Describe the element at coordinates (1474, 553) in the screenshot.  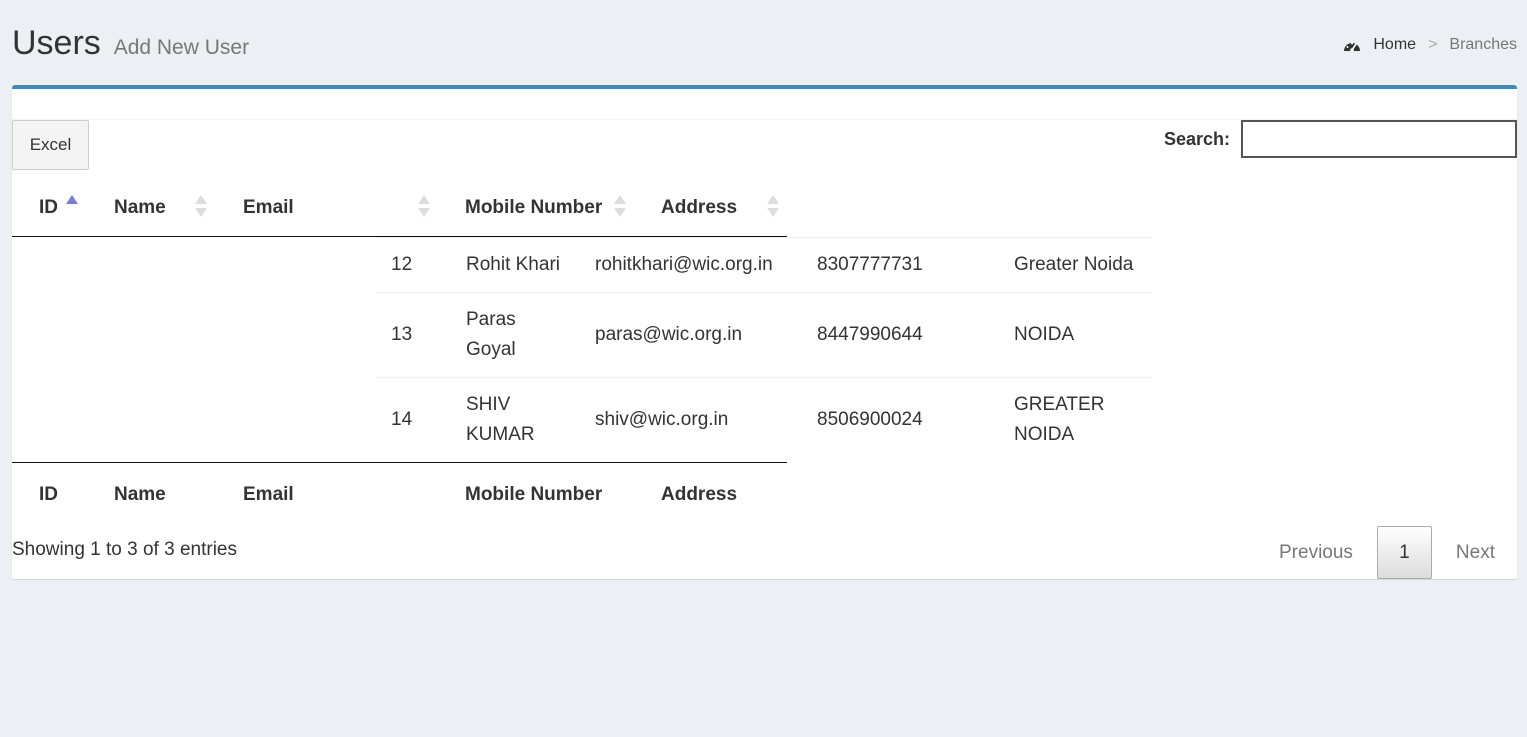
I see `pagination-next: Next` at that location.